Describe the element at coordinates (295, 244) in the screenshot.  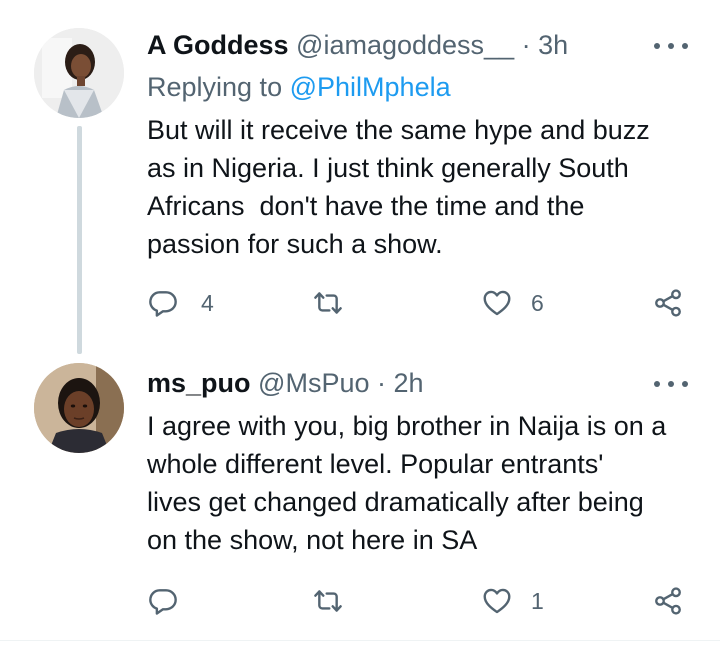
I see `tweet-text-line: passion for such a show.` at that location.